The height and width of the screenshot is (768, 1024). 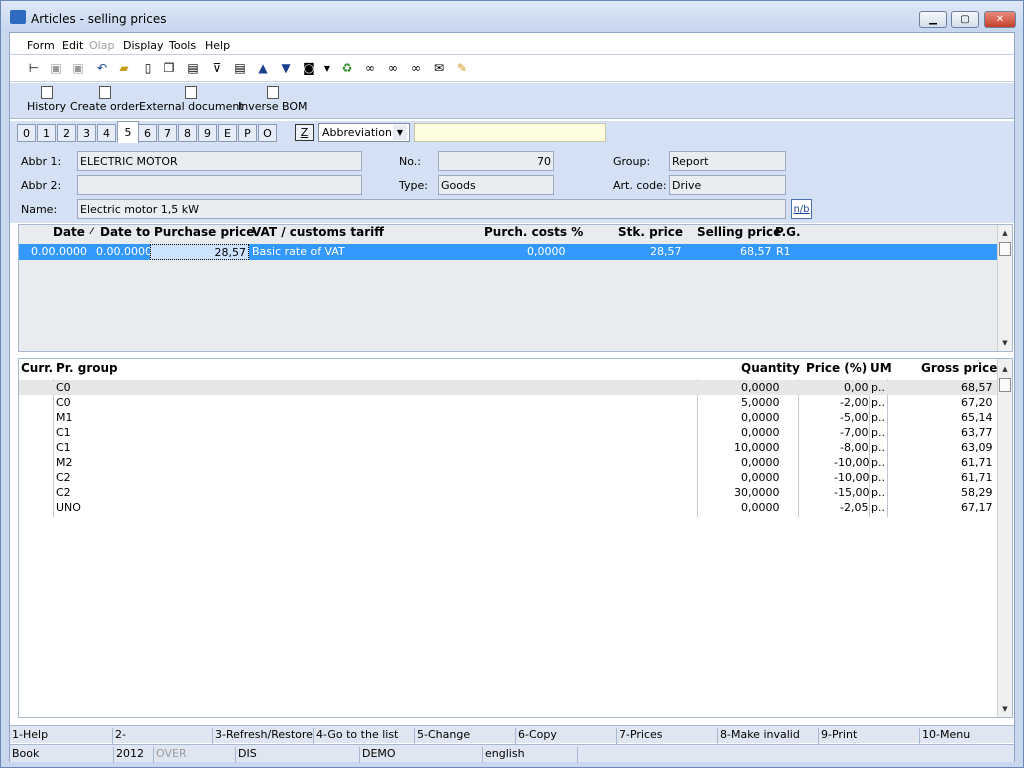 I want to click on tab-9: 9, so click(x=207, y=133).